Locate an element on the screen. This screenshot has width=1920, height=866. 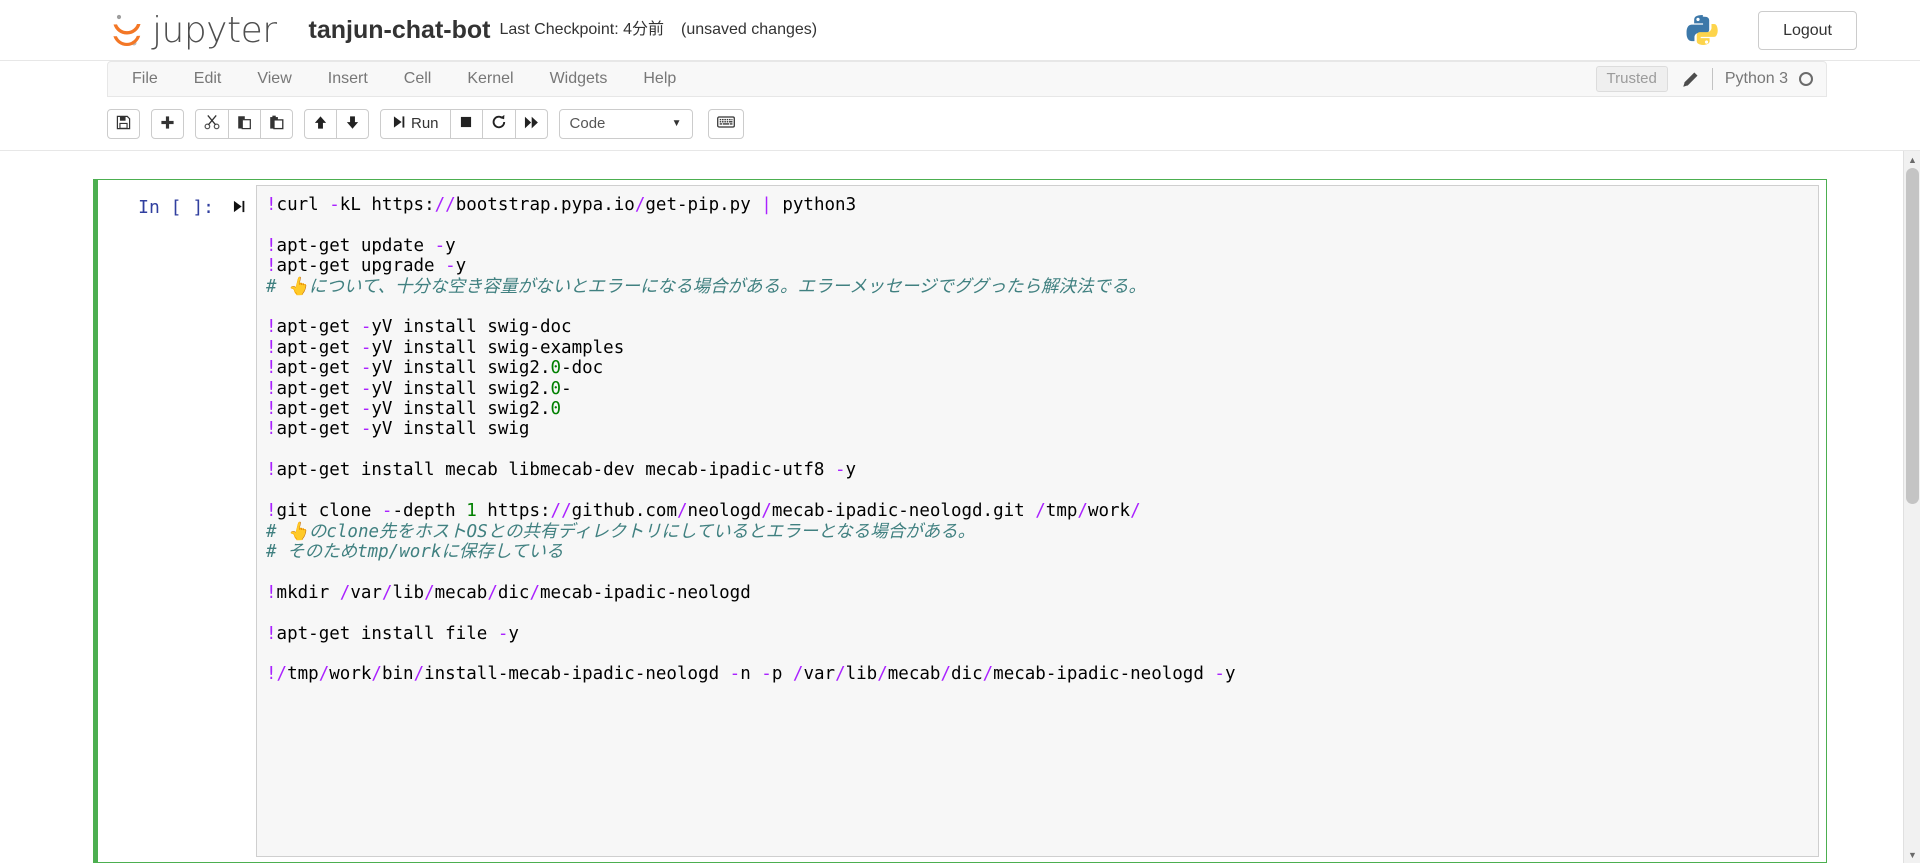
menu-item-cell: Cell is located at coordinates (418, 79).